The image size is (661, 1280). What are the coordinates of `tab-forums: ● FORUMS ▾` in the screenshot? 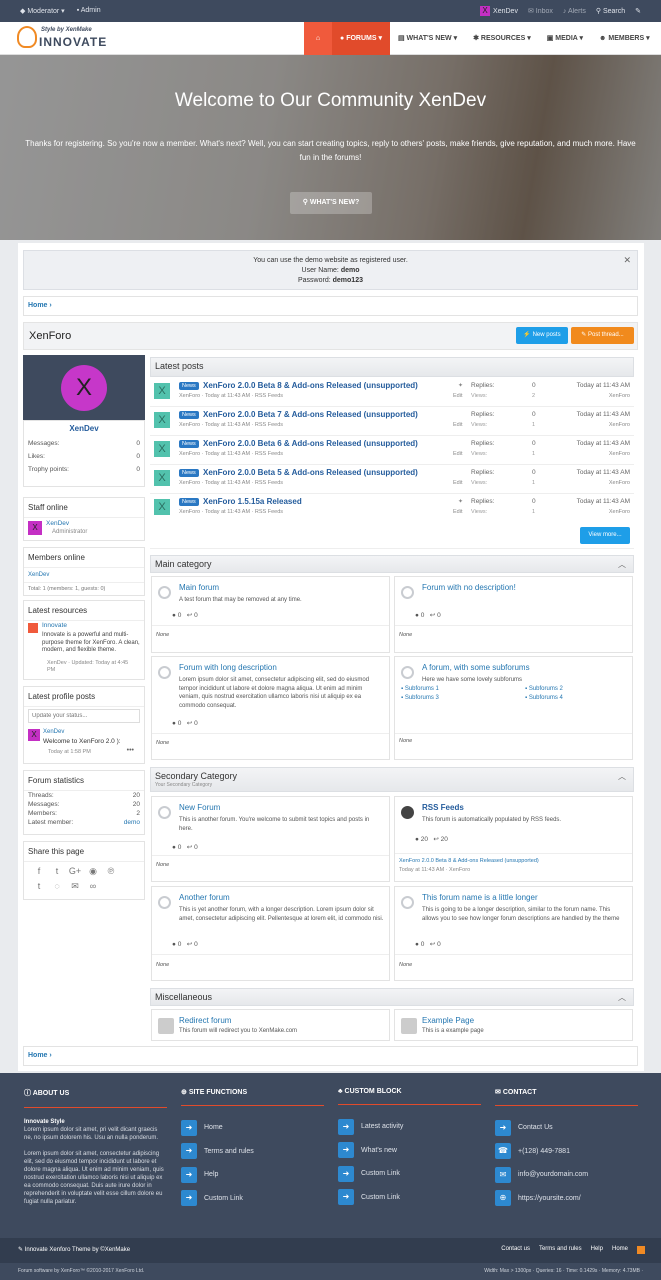 It's located at (361, 38).